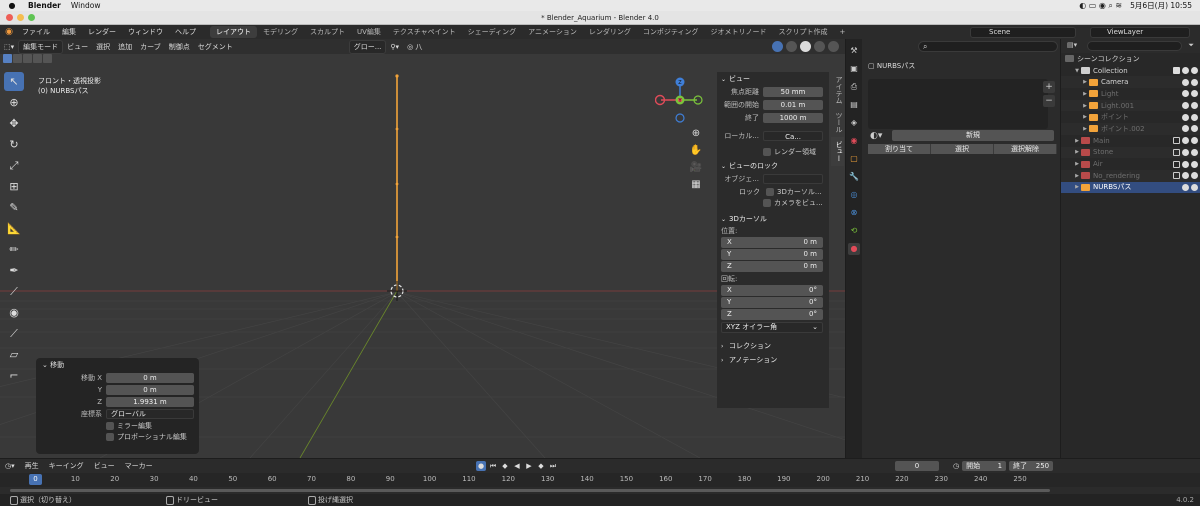  What do you see at coordinates (854, 213) in the screenshot?
I see `constraint-properties-icon: ⊗` at bounding box center [854, 213].